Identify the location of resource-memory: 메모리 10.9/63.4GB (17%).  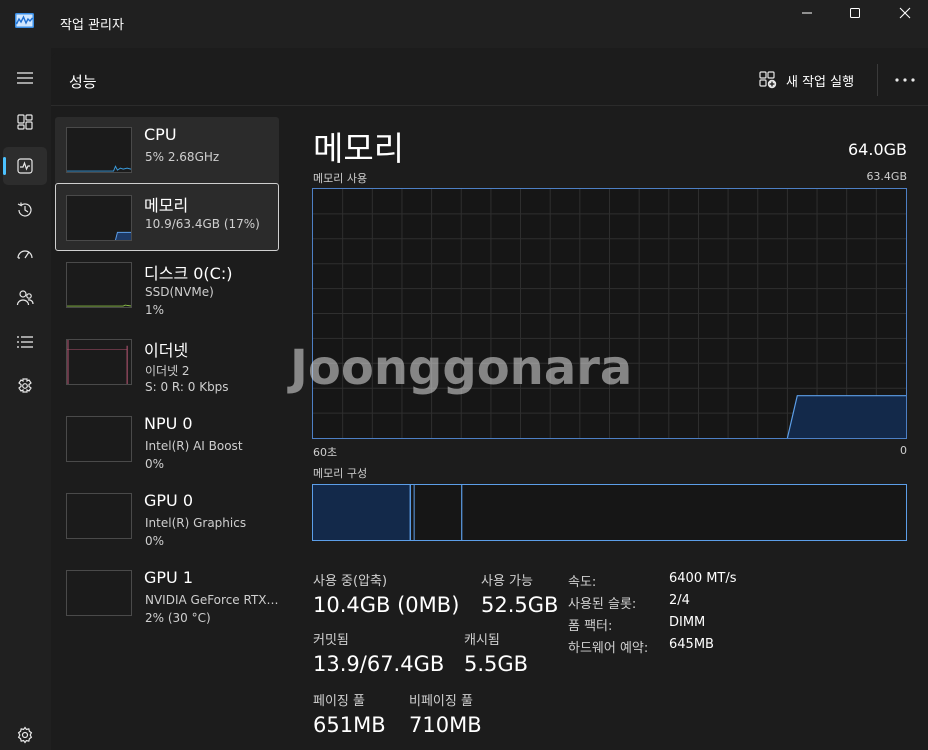
(167, 217).